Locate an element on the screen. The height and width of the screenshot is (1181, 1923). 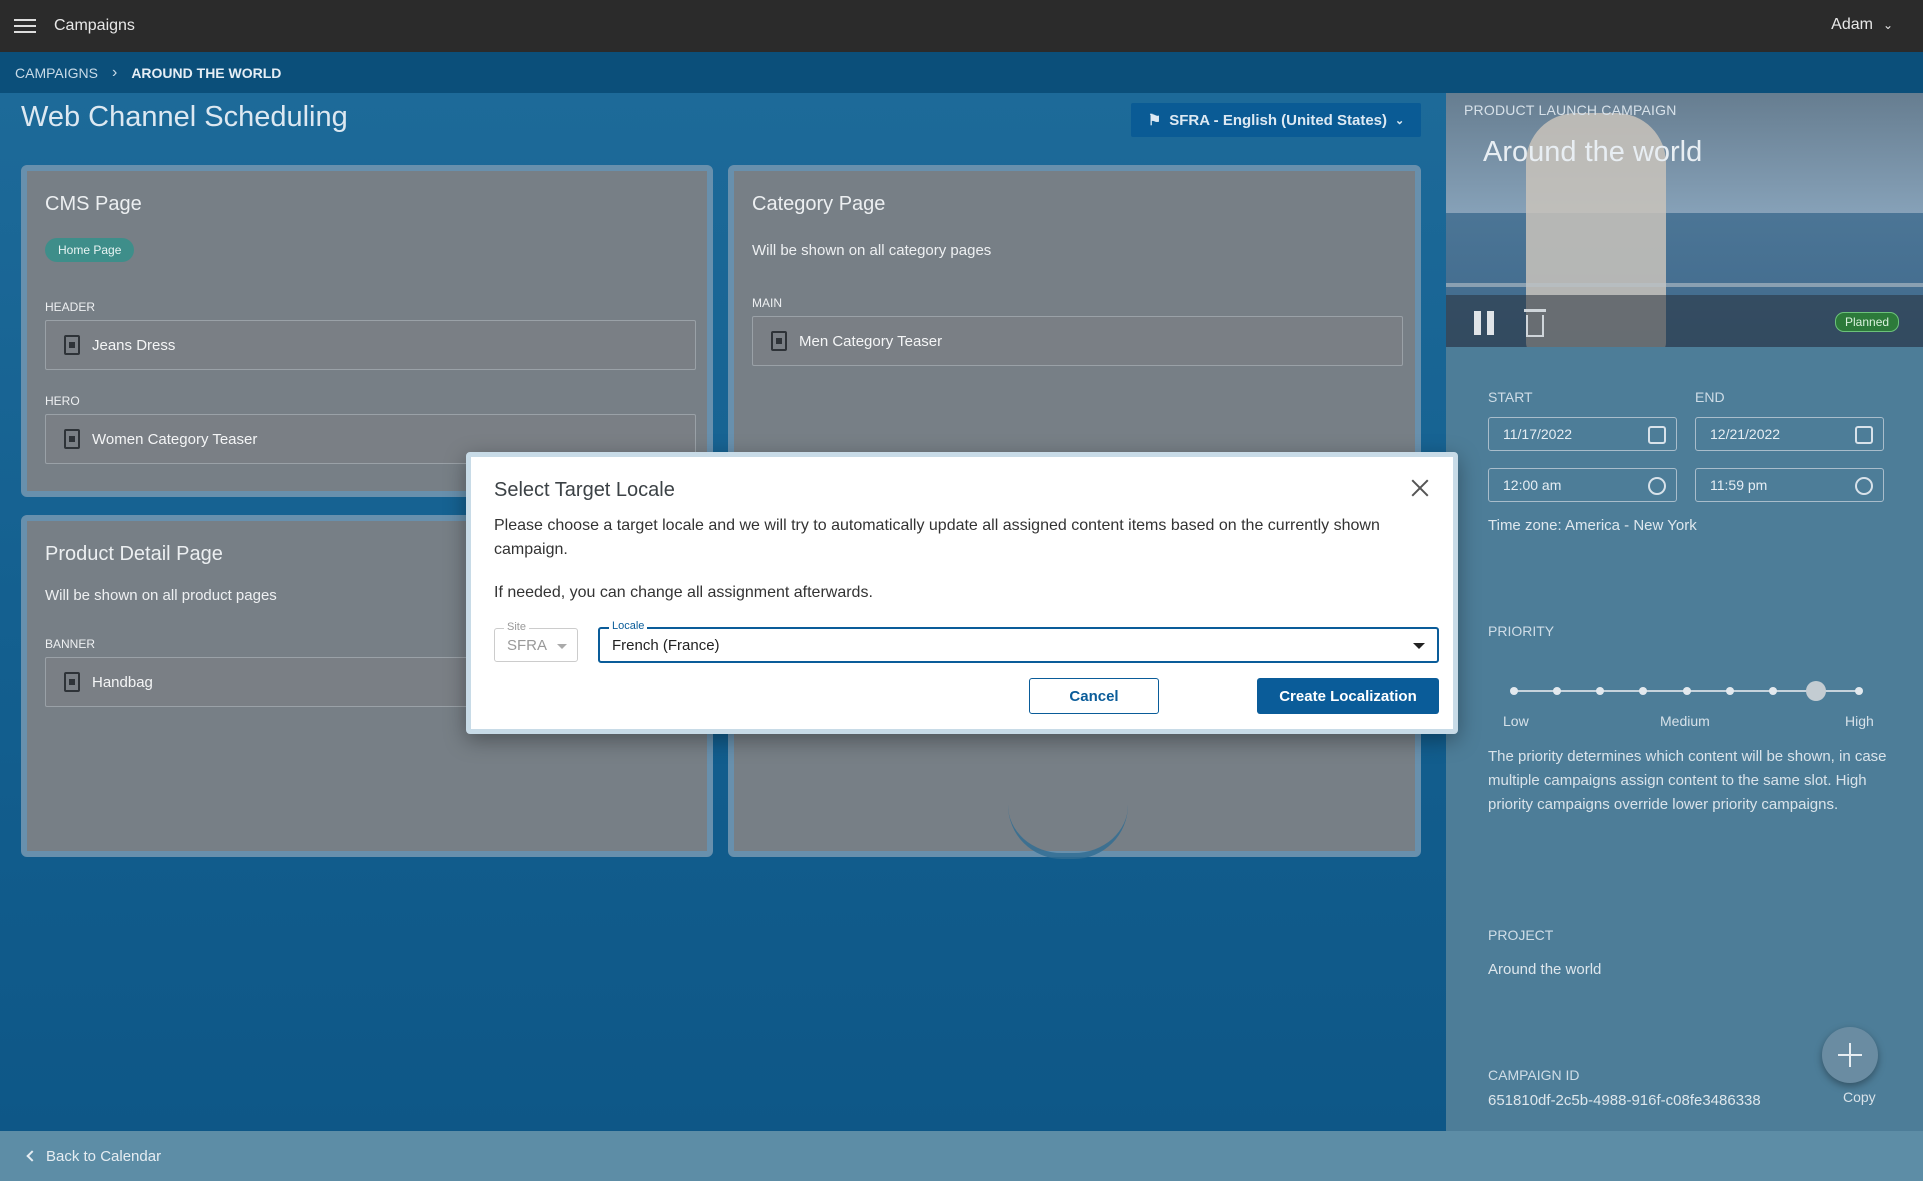
site-select: Site SFRA is located at coordinates (536, 641).